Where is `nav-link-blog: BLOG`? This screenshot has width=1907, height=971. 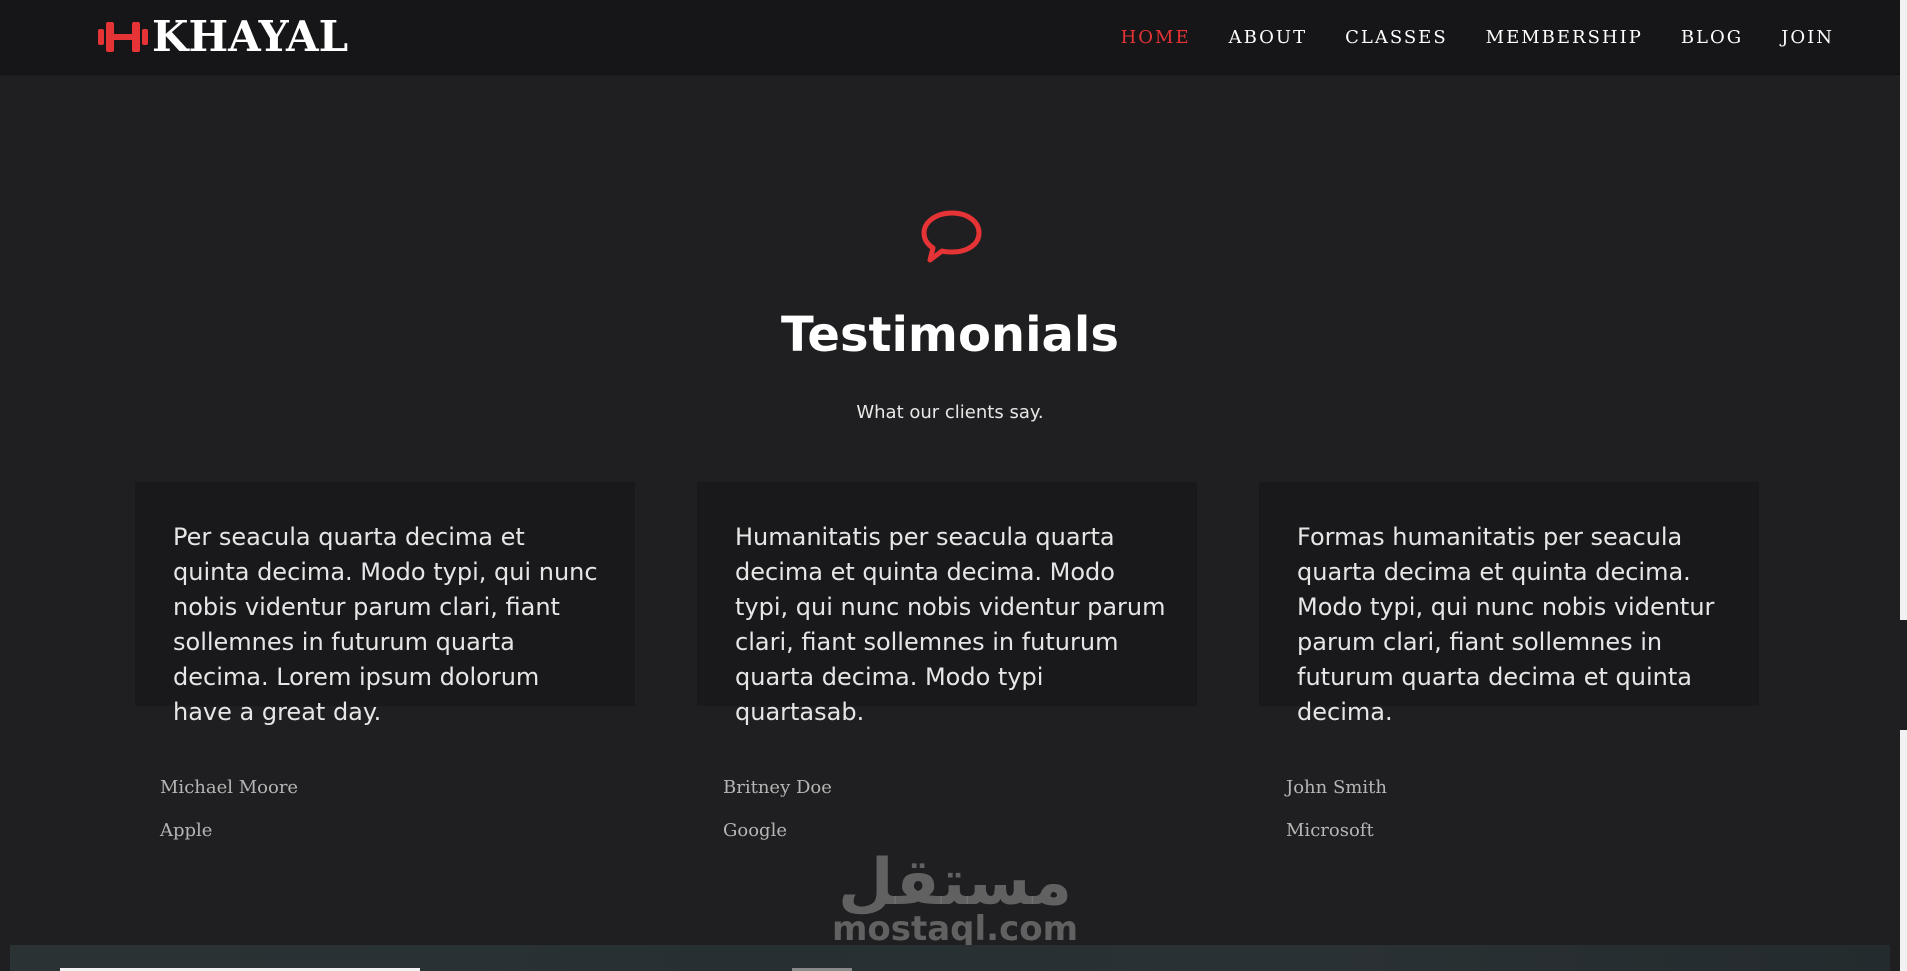
nav-link-blog: BLOG is located at coordinates (1712, 37).